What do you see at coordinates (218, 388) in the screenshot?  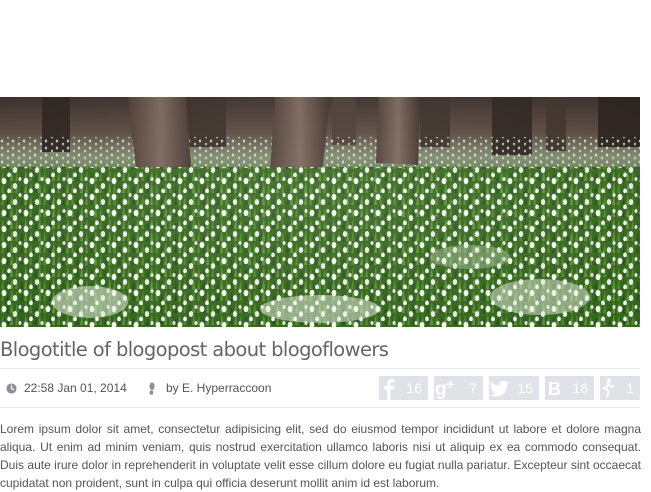 I see `post-author-name: by E. Hyperraccoon` at bounding box center [218, 388].